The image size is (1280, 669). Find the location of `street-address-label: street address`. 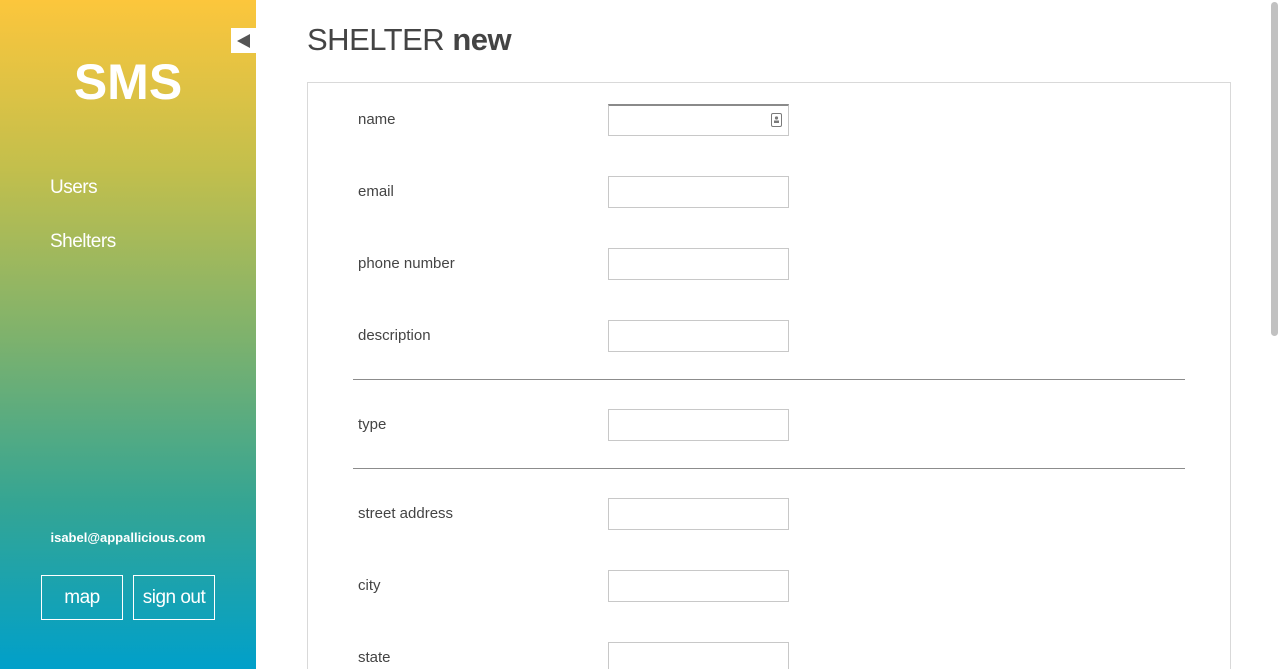

street-address-label: street address is located at coordinates (406, 513).